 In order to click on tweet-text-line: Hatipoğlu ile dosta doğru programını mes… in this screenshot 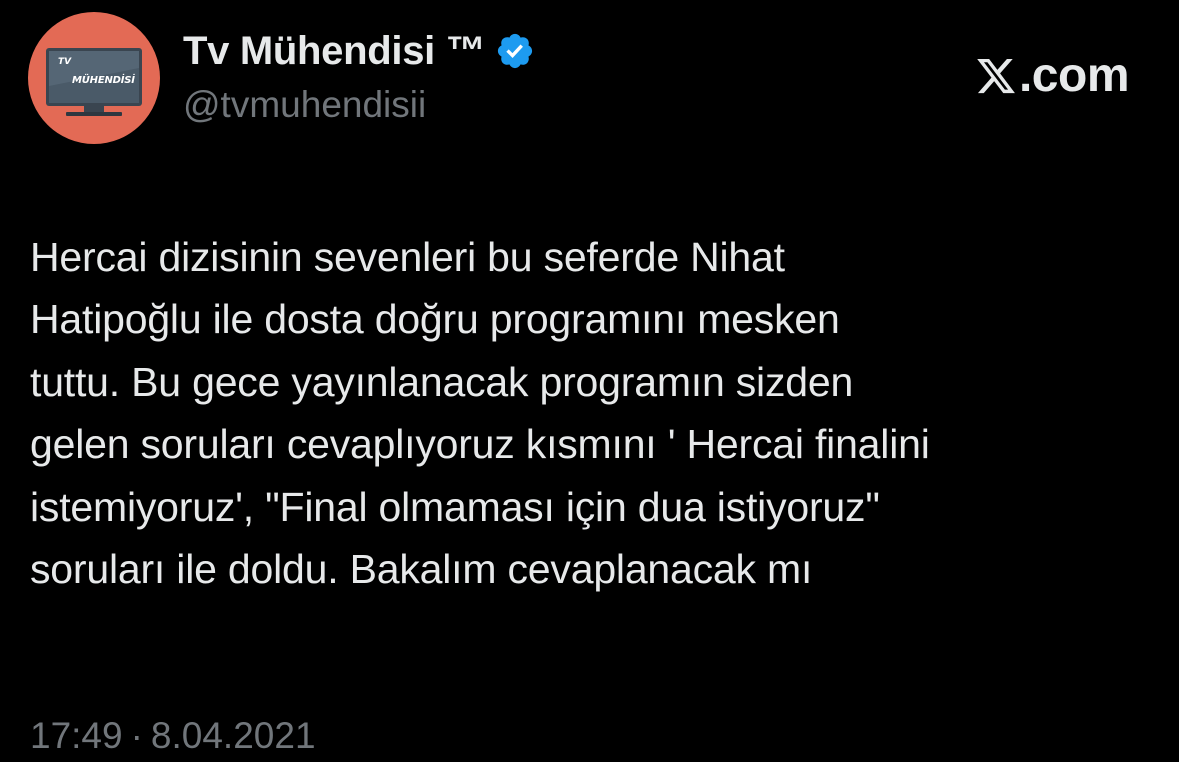, I will do `click(435, 319)`.